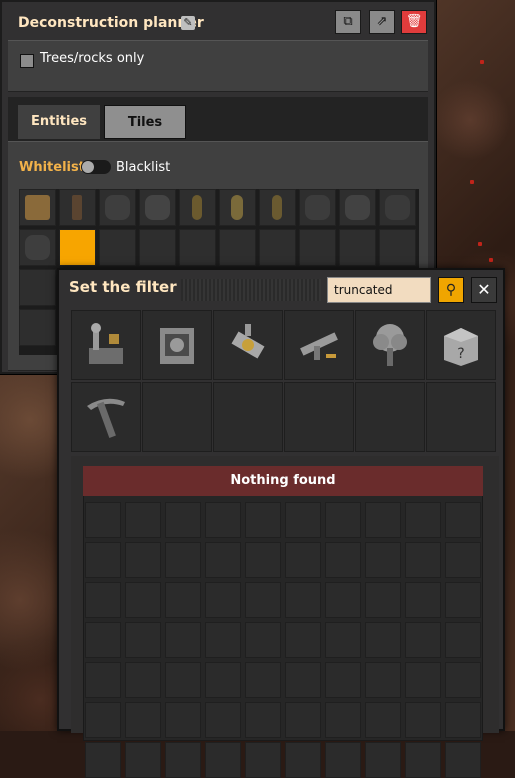  What do you see at coordinates (319, 345) in the screenshot?
I see `group-combat-tab` at bounding box center [319, 345].